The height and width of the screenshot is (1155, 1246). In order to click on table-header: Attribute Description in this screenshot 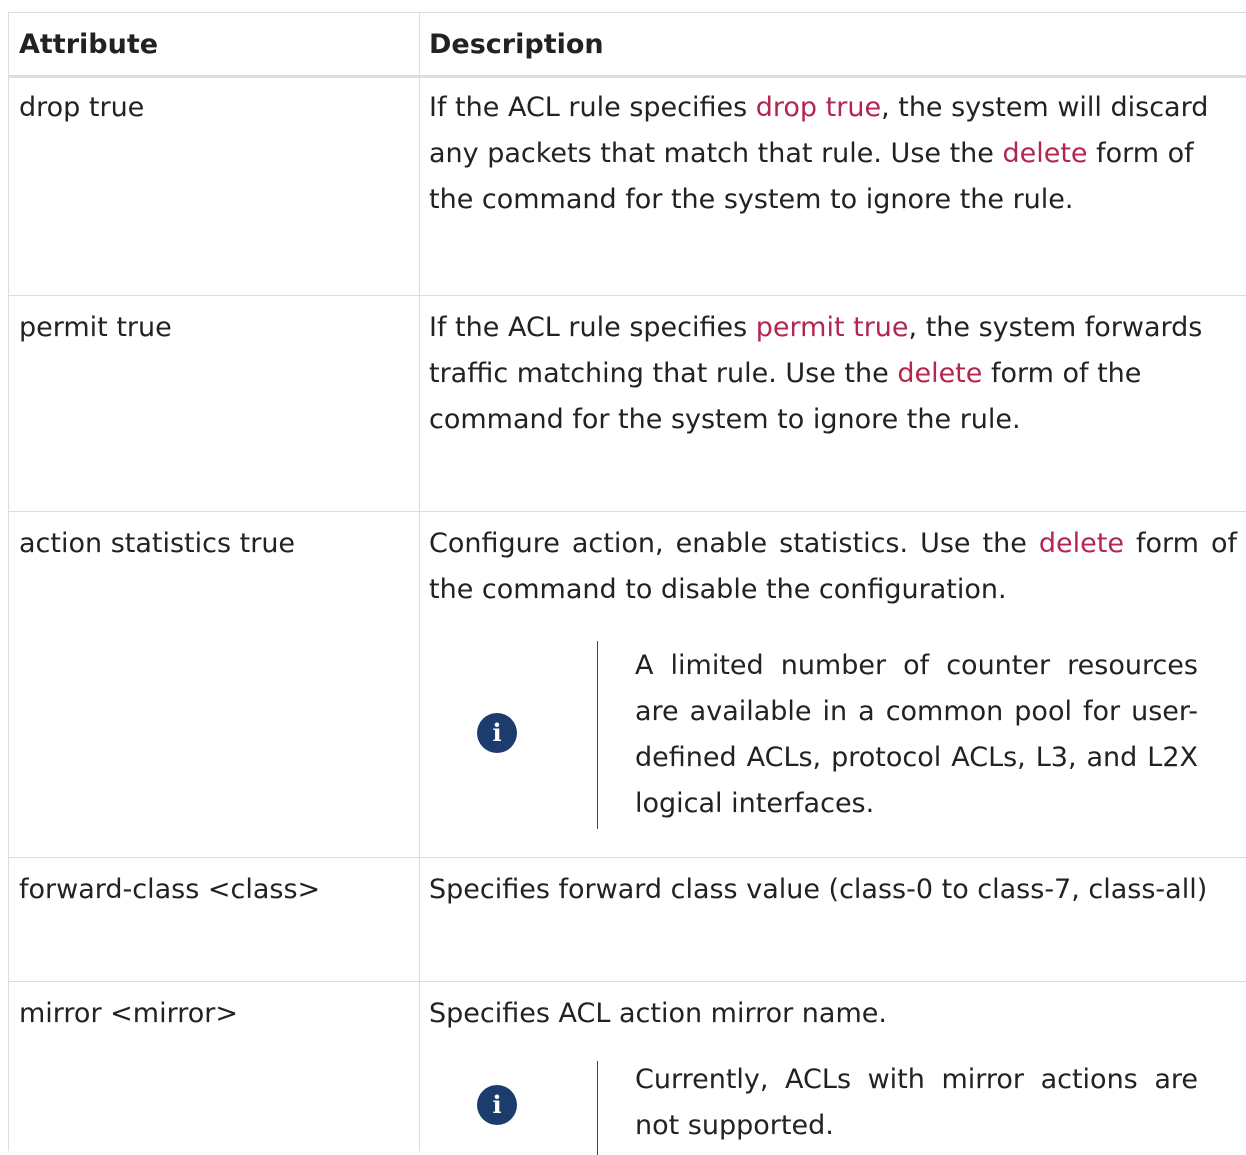, I will do `click(627, 45)`.